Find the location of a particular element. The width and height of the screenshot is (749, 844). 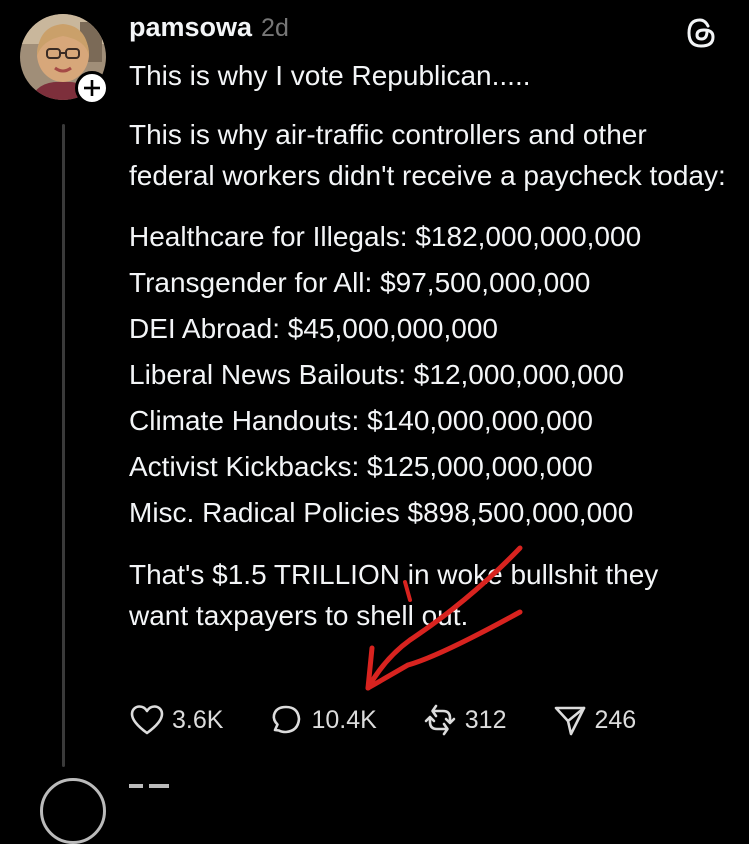

list-item: Misc. Radical Policies $898,500,000,000 is located at coordinates (381, 512).